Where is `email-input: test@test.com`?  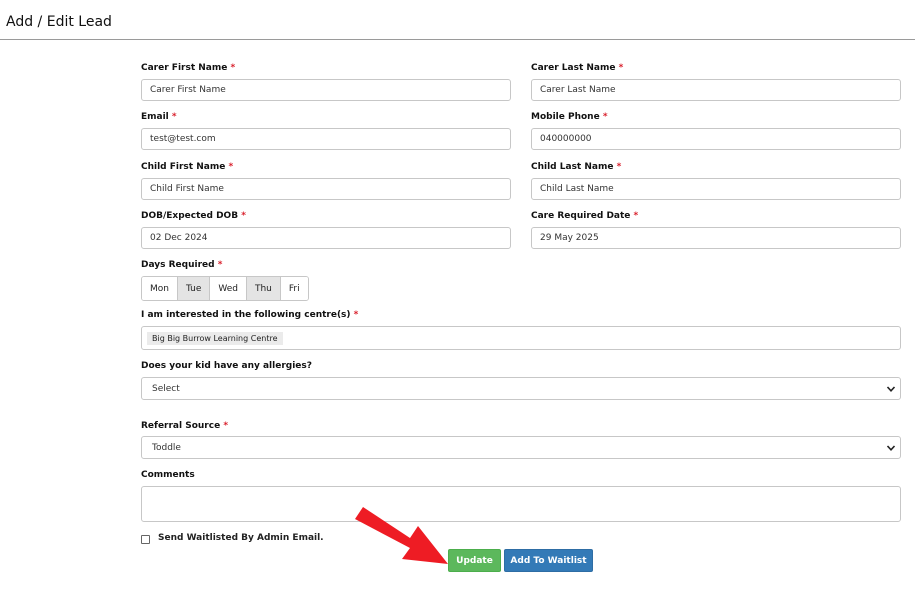
email-input: test@test.com is located at coordinates (326, 139).